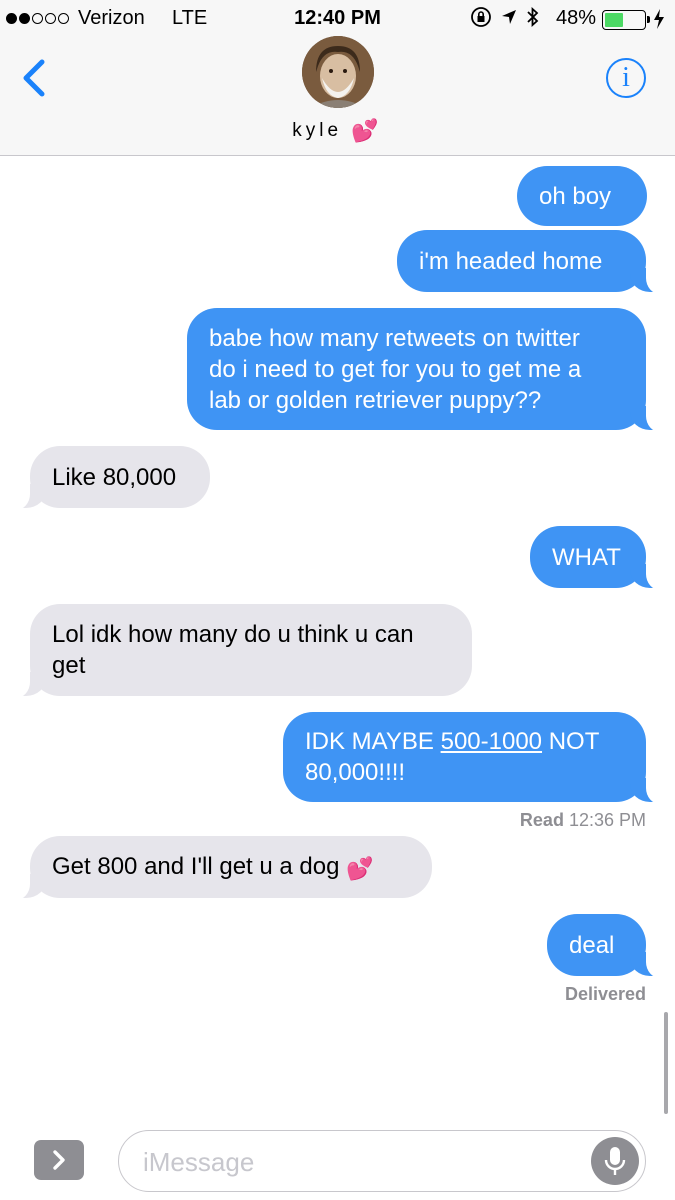 The height and width of the screenshot is (1200, 675). I want to click on message-text: deal, so click(592, 945).